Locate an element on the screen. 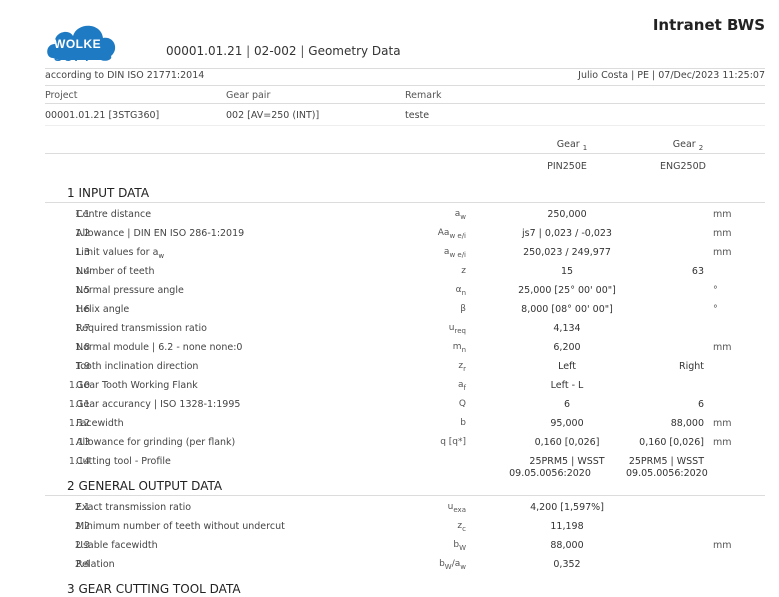  row-label-text: Cutting tool - Profile is located at coordinates (123, 461).